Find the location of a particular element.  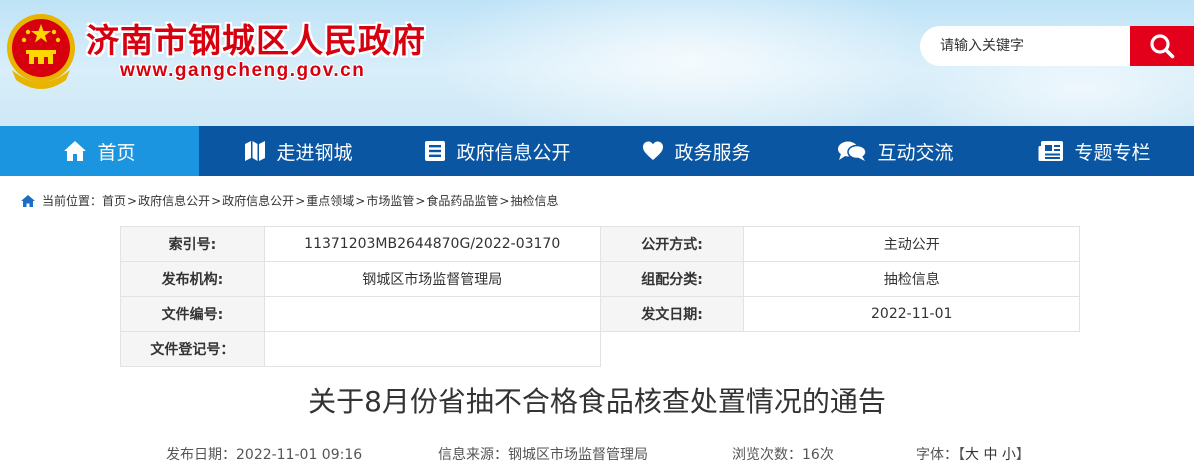

main-nav: 首页 走进钢城 政府信息公开 政务服务 互动交流 专题专栏 is located at coordinates (597, 151).